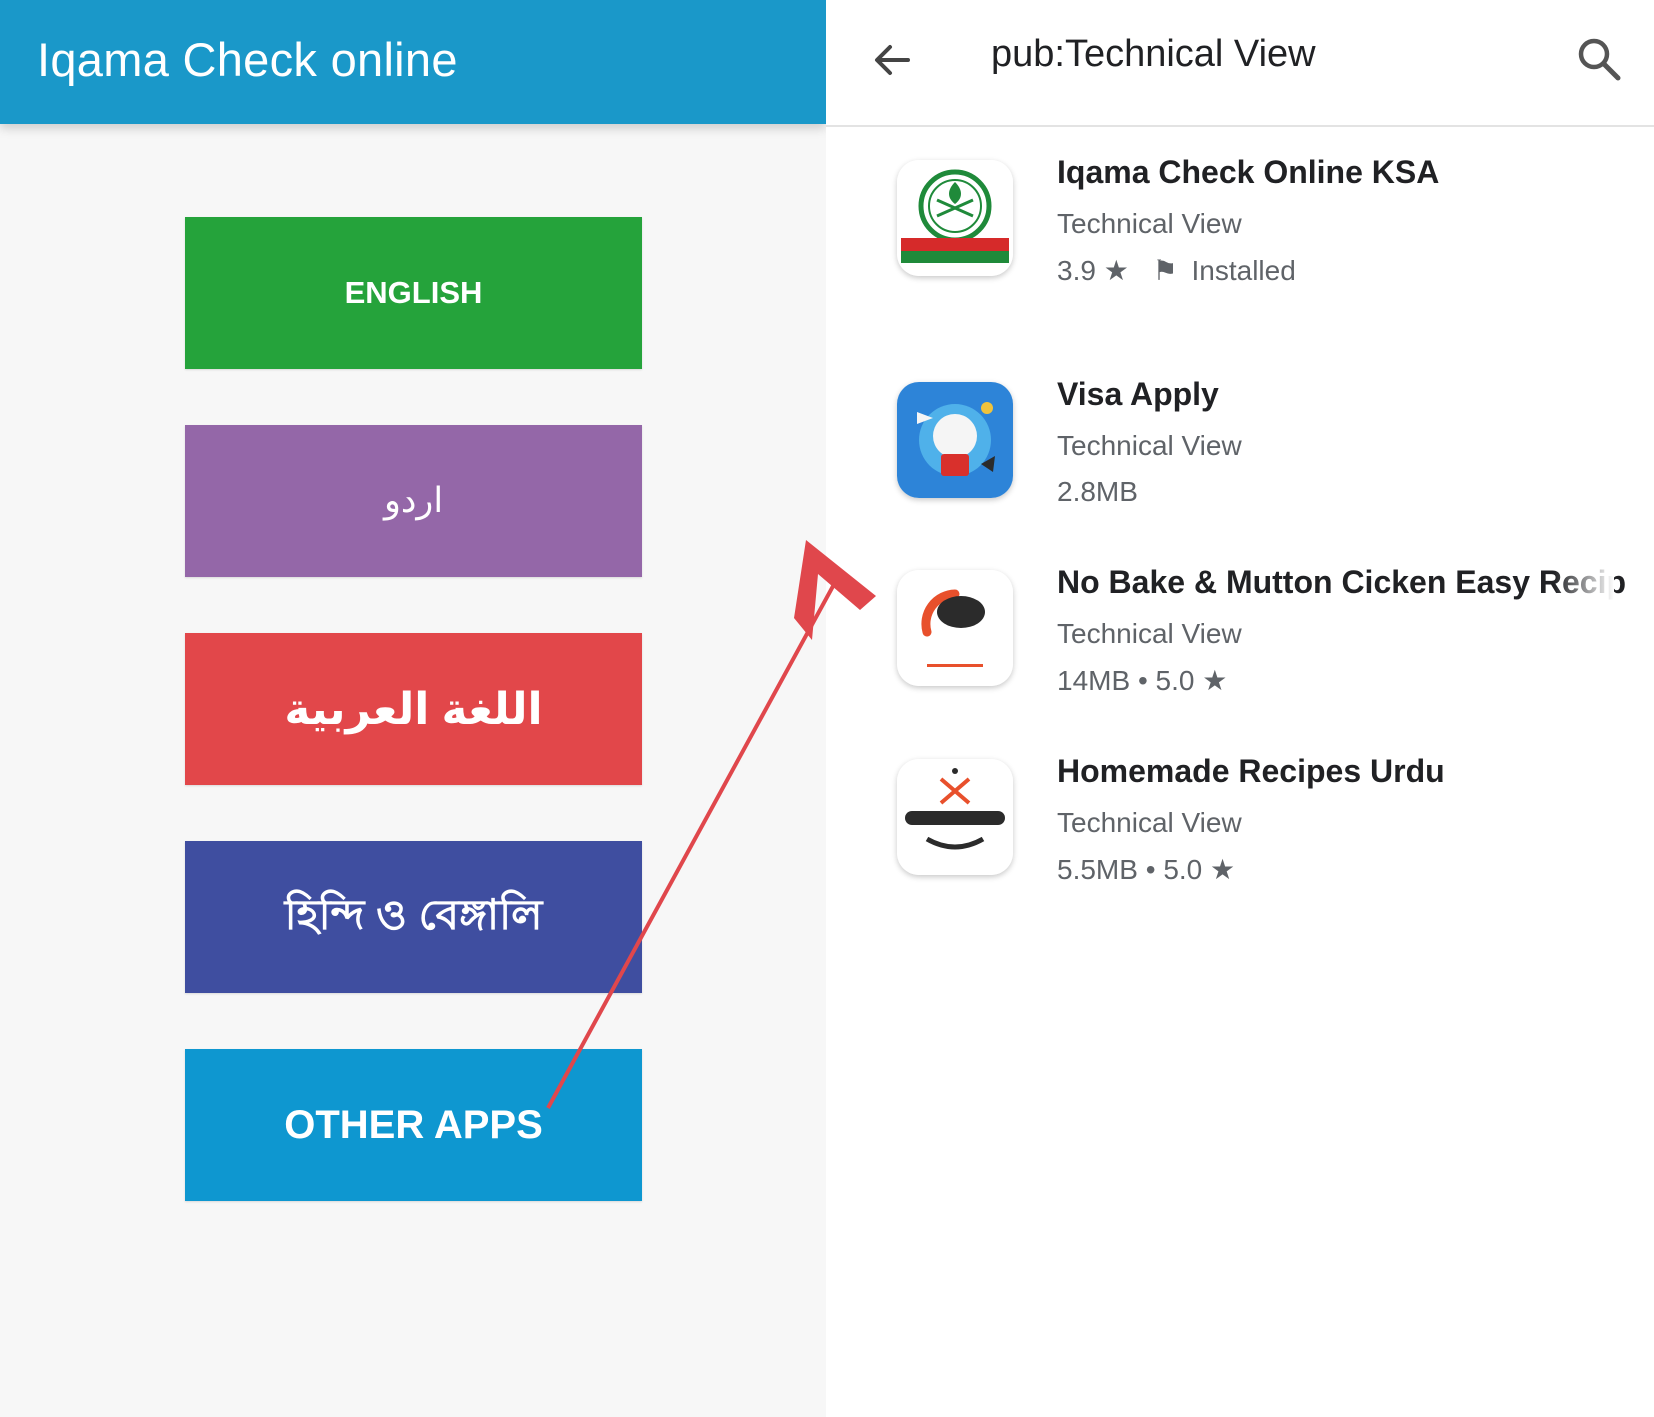  I want to click on urdu-button: اردو, so click(413, 501).